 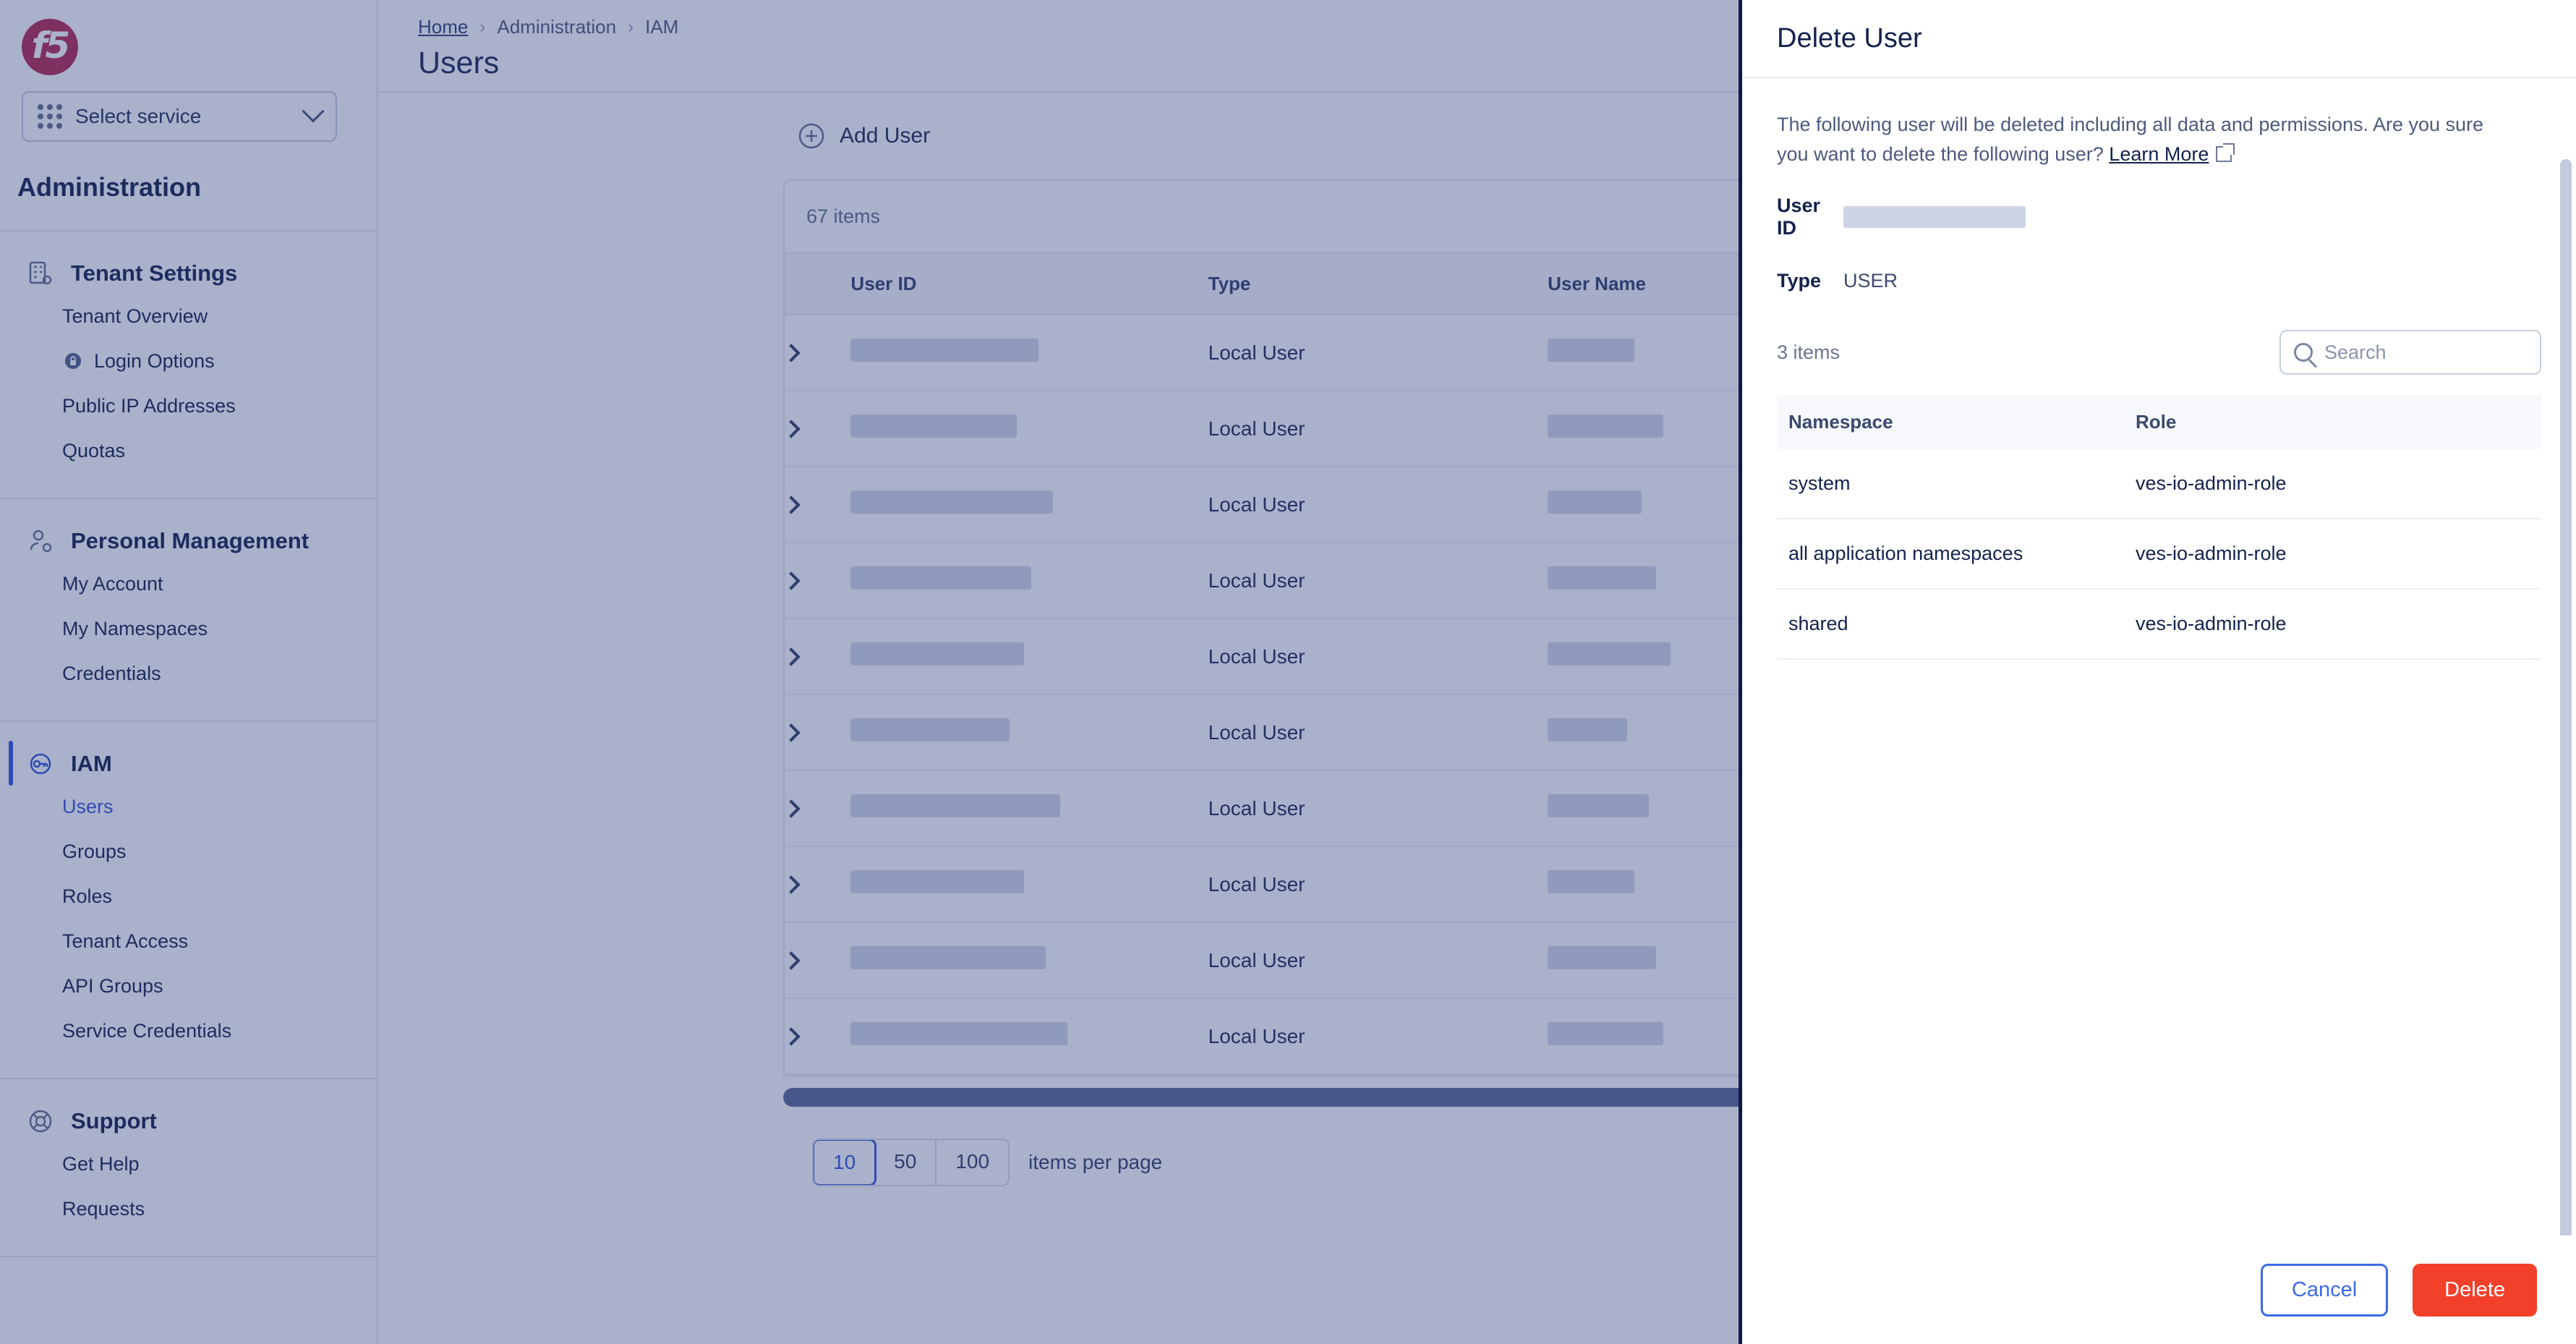 What do you see at coordinates (147, 1030) in the screenshot?
I see `sidebar-item-label: Service Credentials` at bounding box center [147, 1030].